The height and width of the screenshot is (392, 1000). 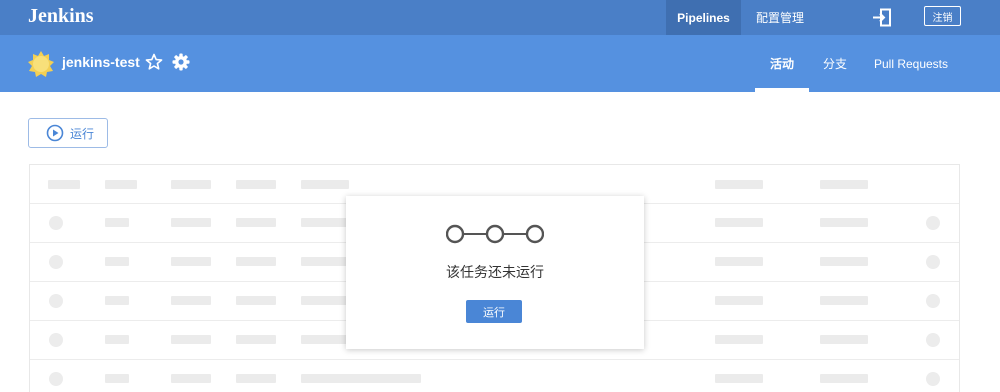 I want to click on play-circle-icon, so click(x=55, y=133).